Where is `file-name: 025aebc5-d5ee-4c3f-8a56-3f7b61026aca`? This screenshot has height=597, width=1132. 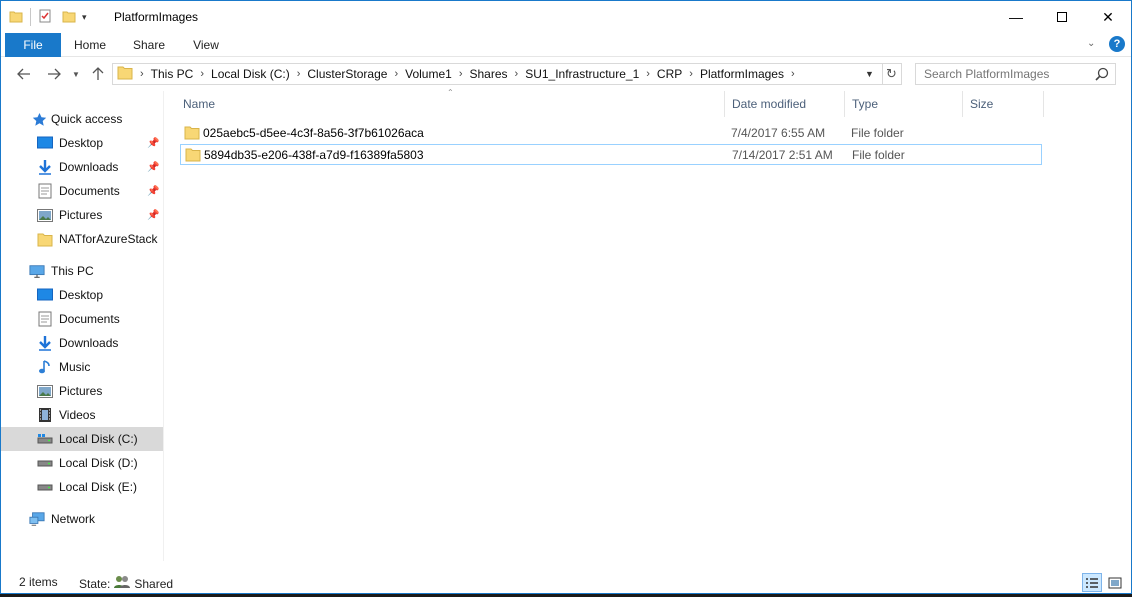
file-name: 025aebc5-d5ee-4c3f-8a56-3f7b61026aca is located at coordinates (313, 133).